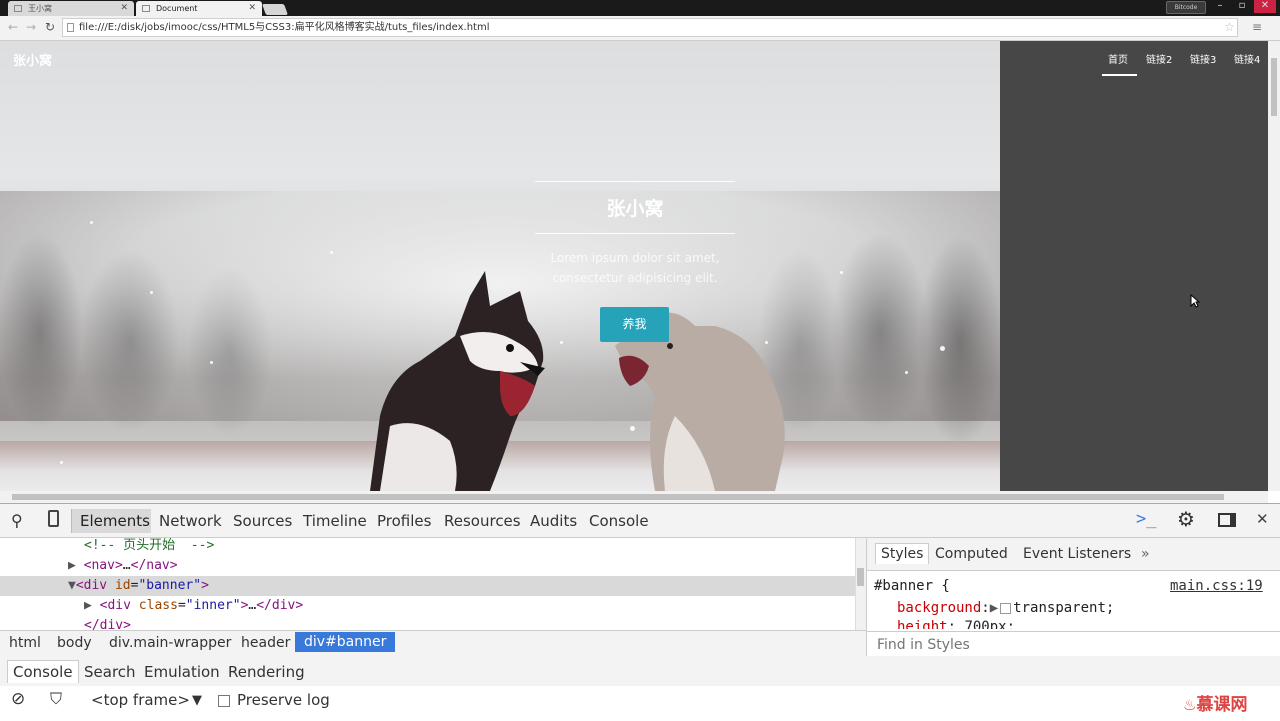  I want to click on tab-profiles: Profiles, so click(404, 521).